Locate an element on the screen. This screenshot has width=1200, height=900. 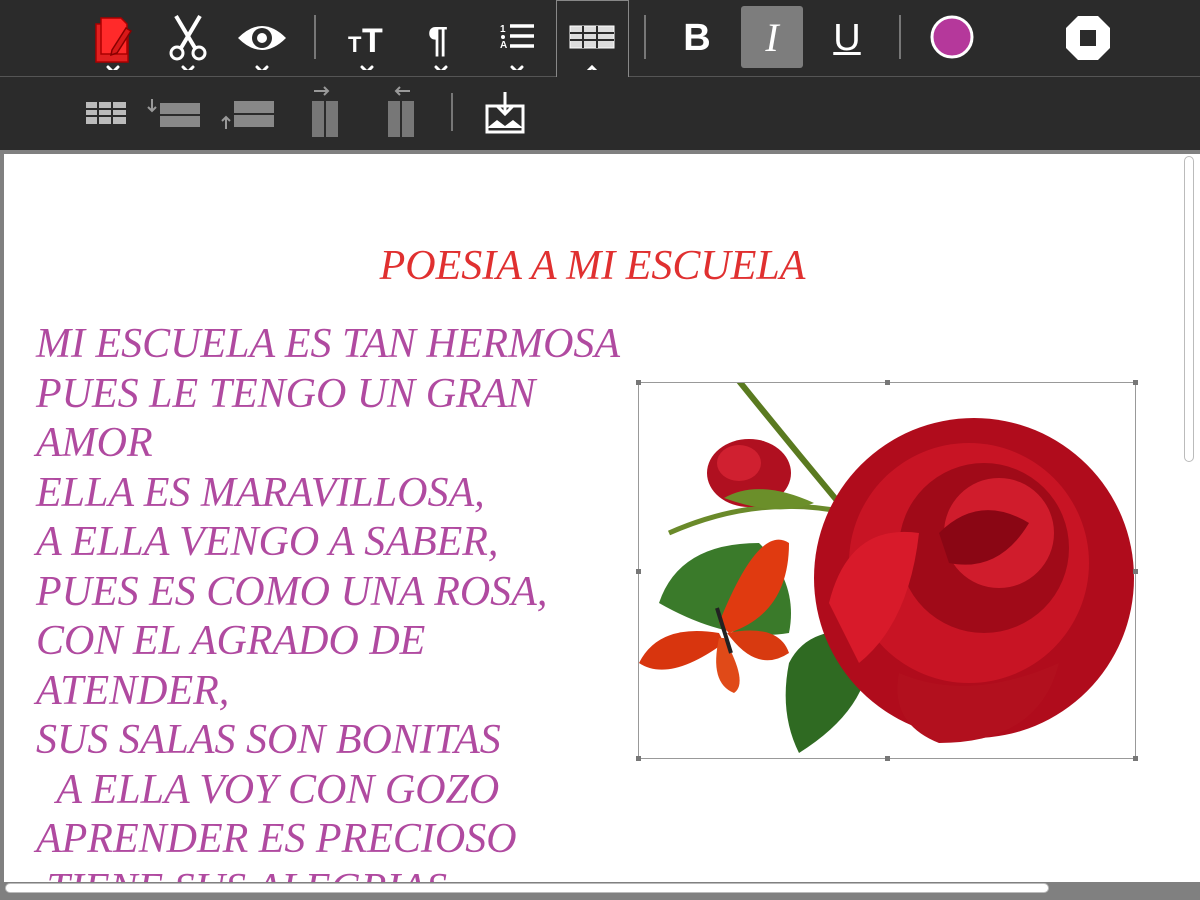
color-swatch-icon is located at coordinates (952, 37).